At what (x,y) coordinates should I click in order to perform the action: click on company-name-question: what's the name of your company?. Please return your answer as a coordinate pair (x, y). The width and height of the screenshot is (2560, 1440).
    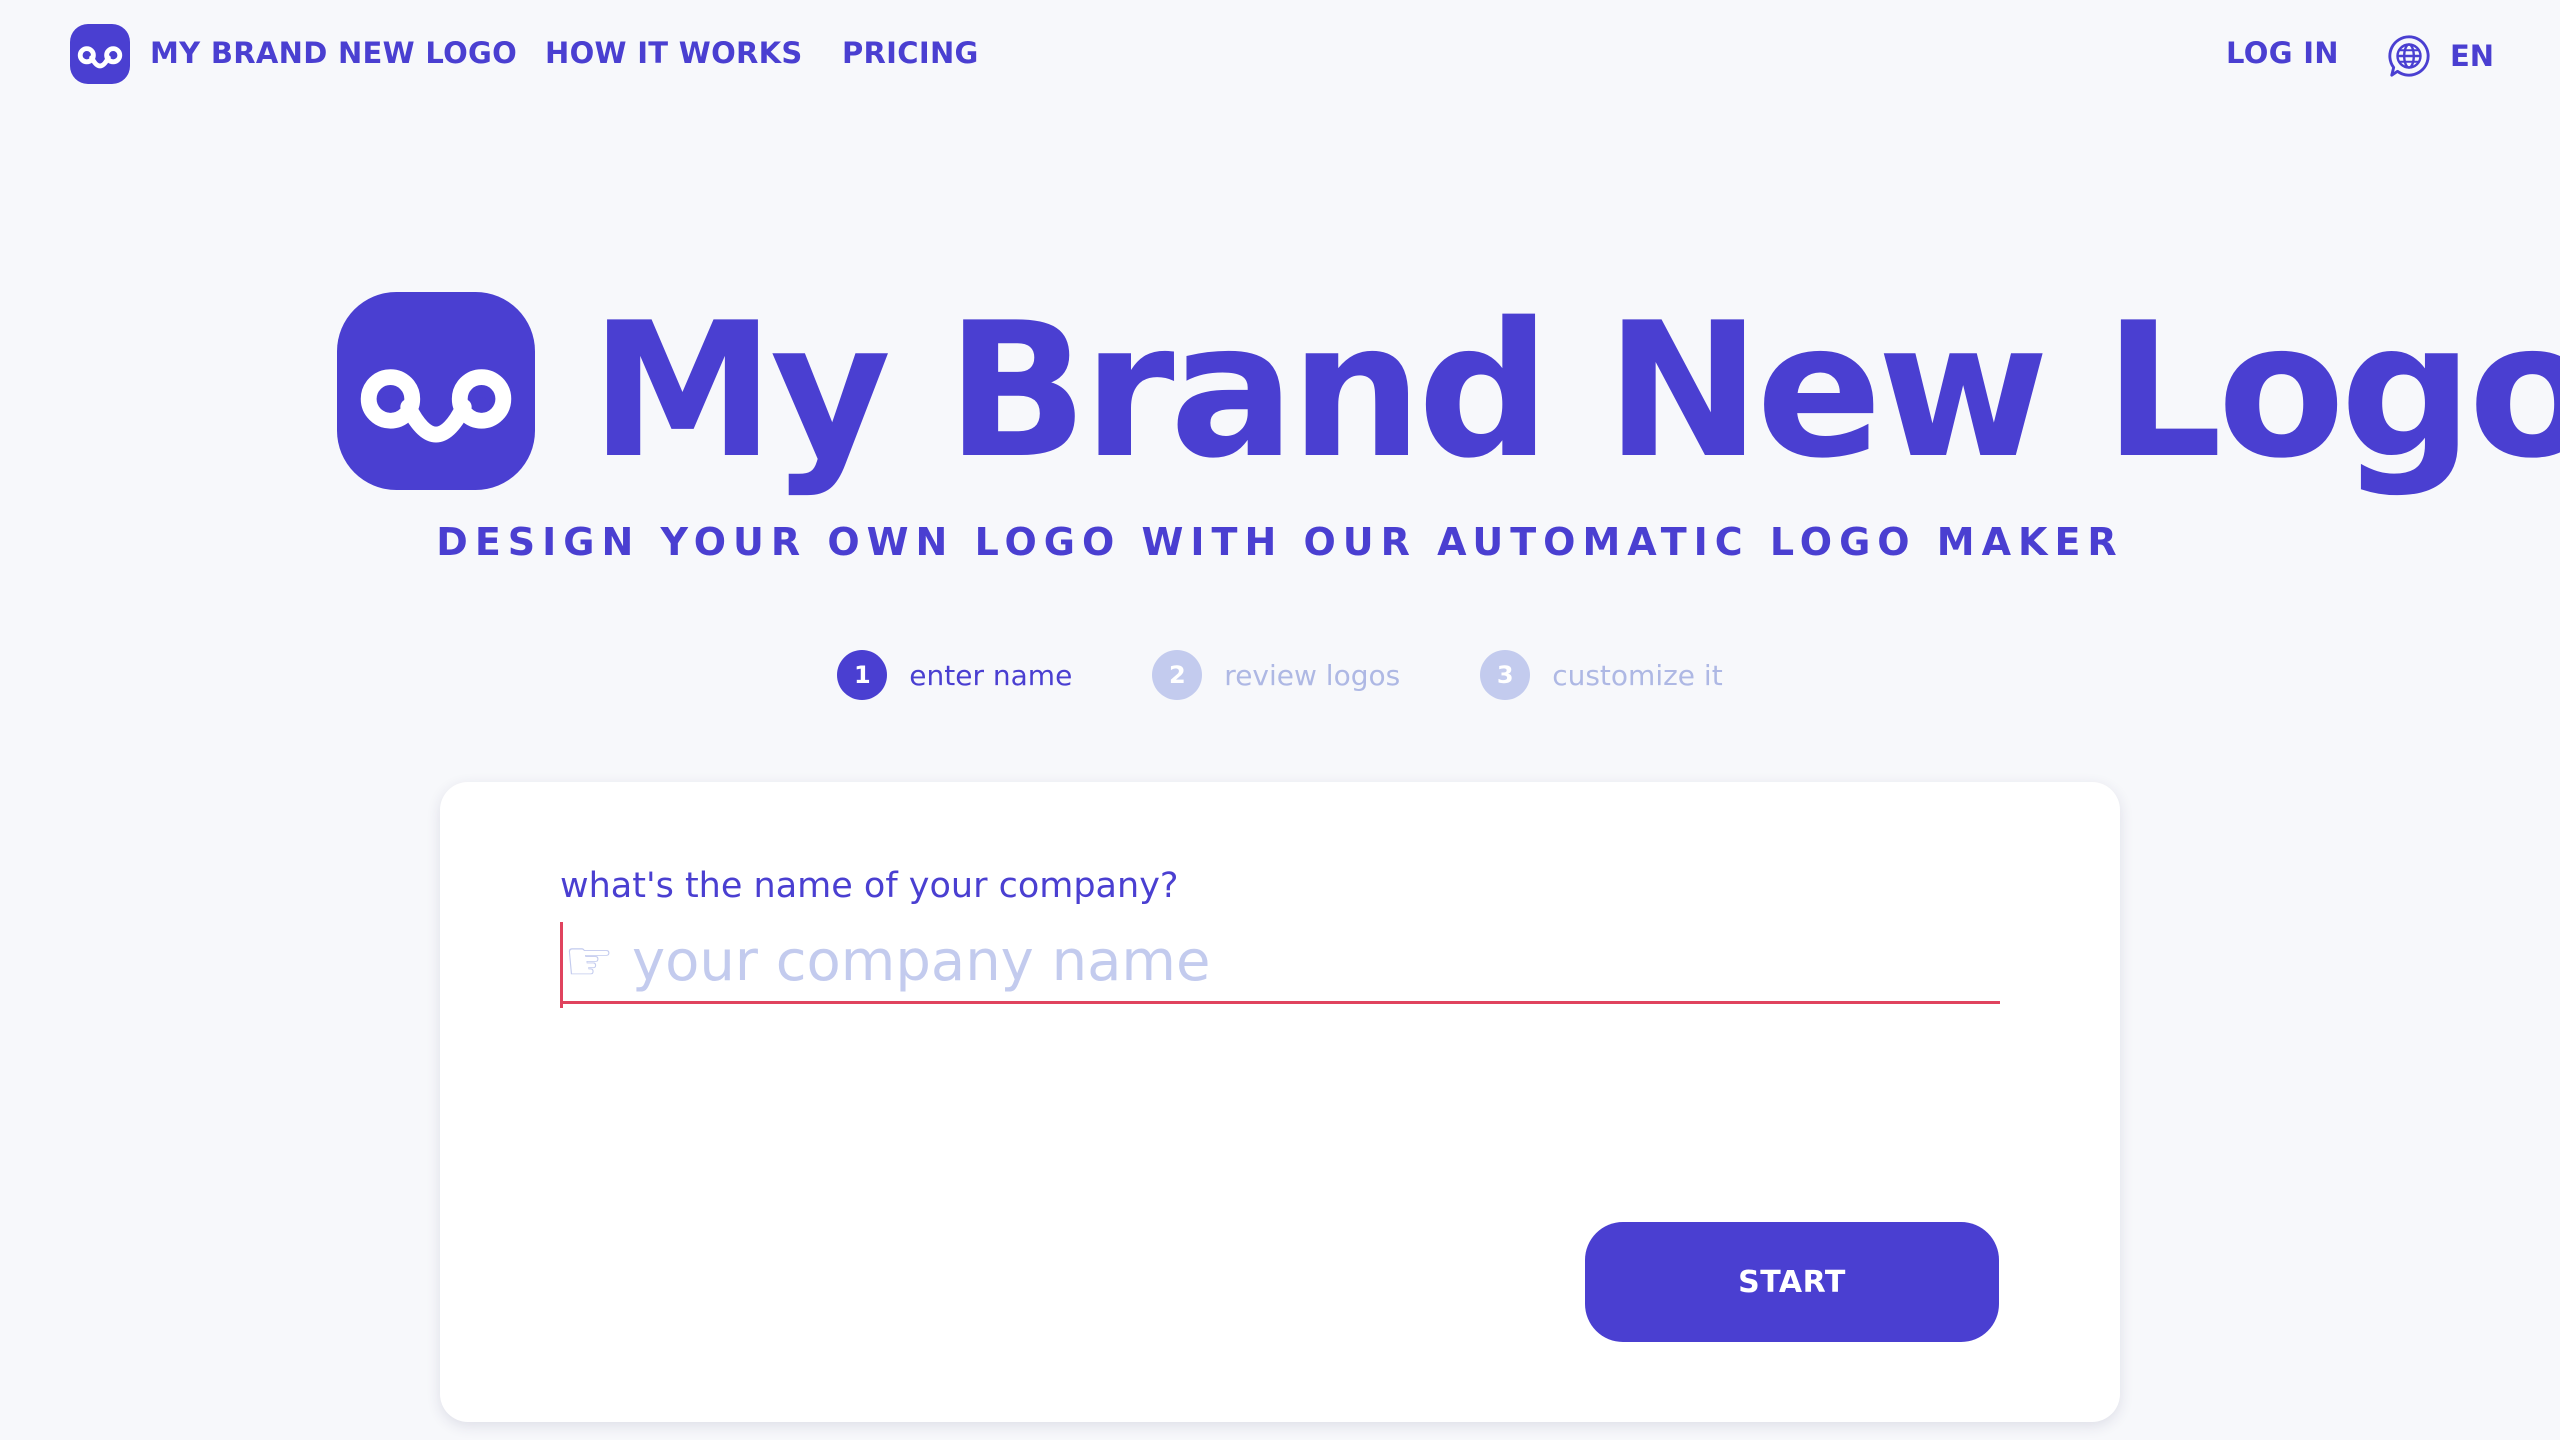
    Looking at the image, I should click on (869, 886).